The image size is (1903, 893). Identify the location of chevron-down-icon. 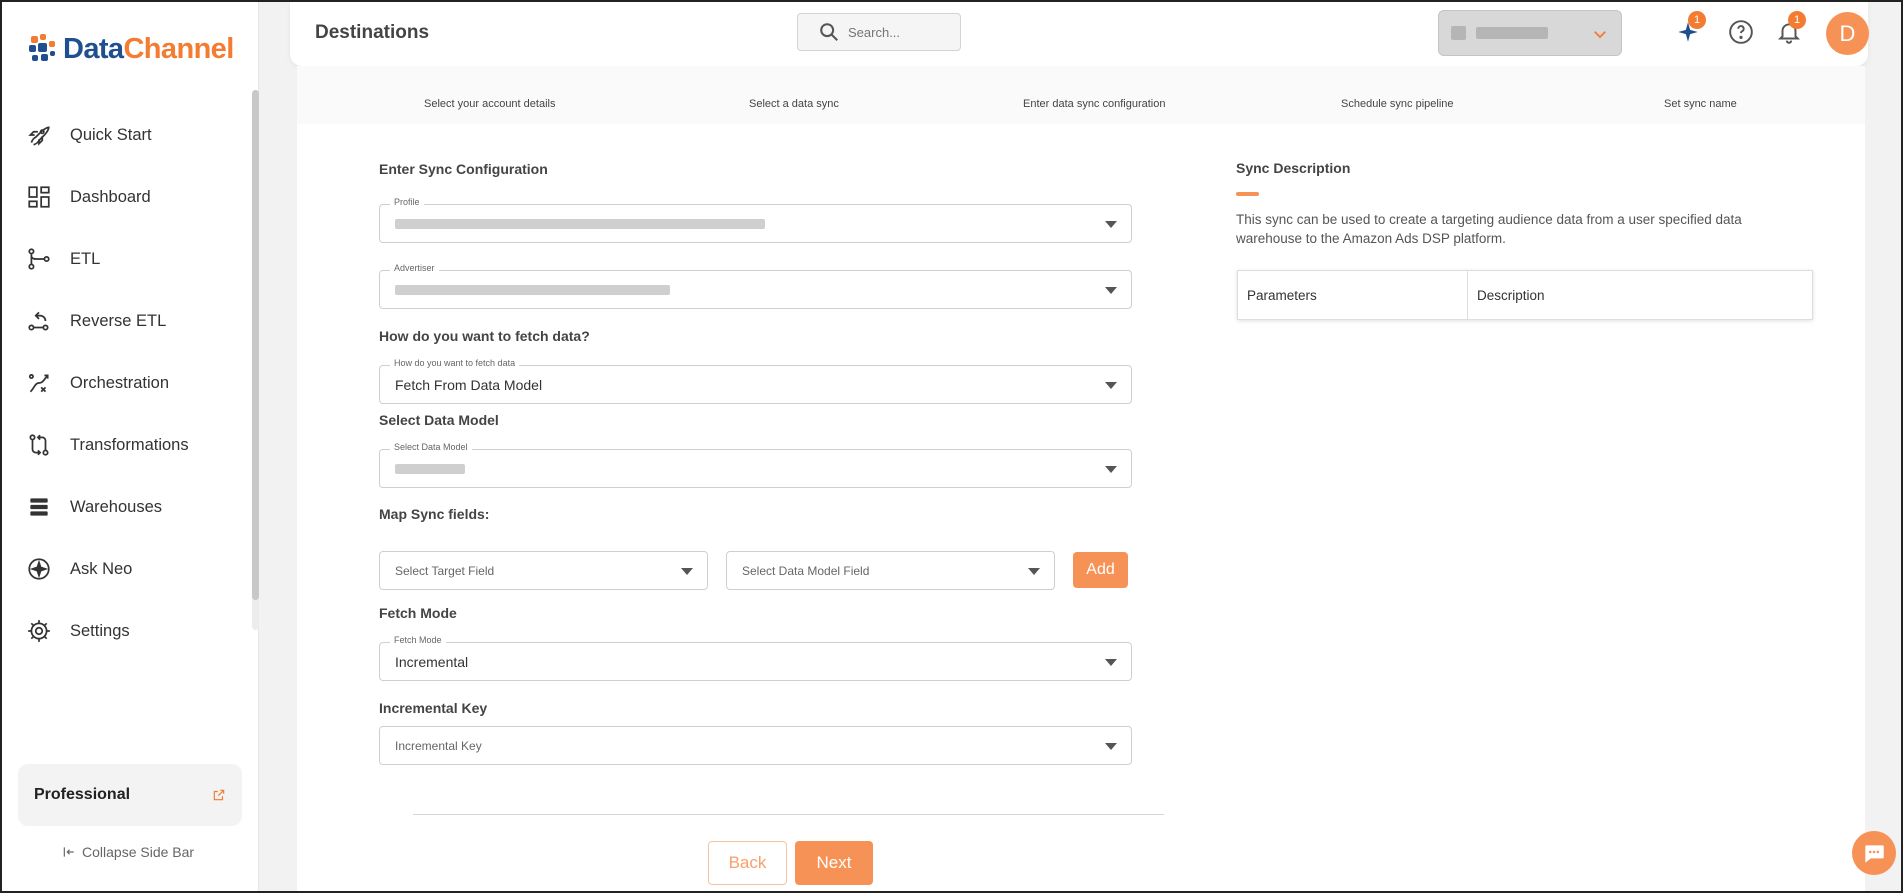
(1600, 35).